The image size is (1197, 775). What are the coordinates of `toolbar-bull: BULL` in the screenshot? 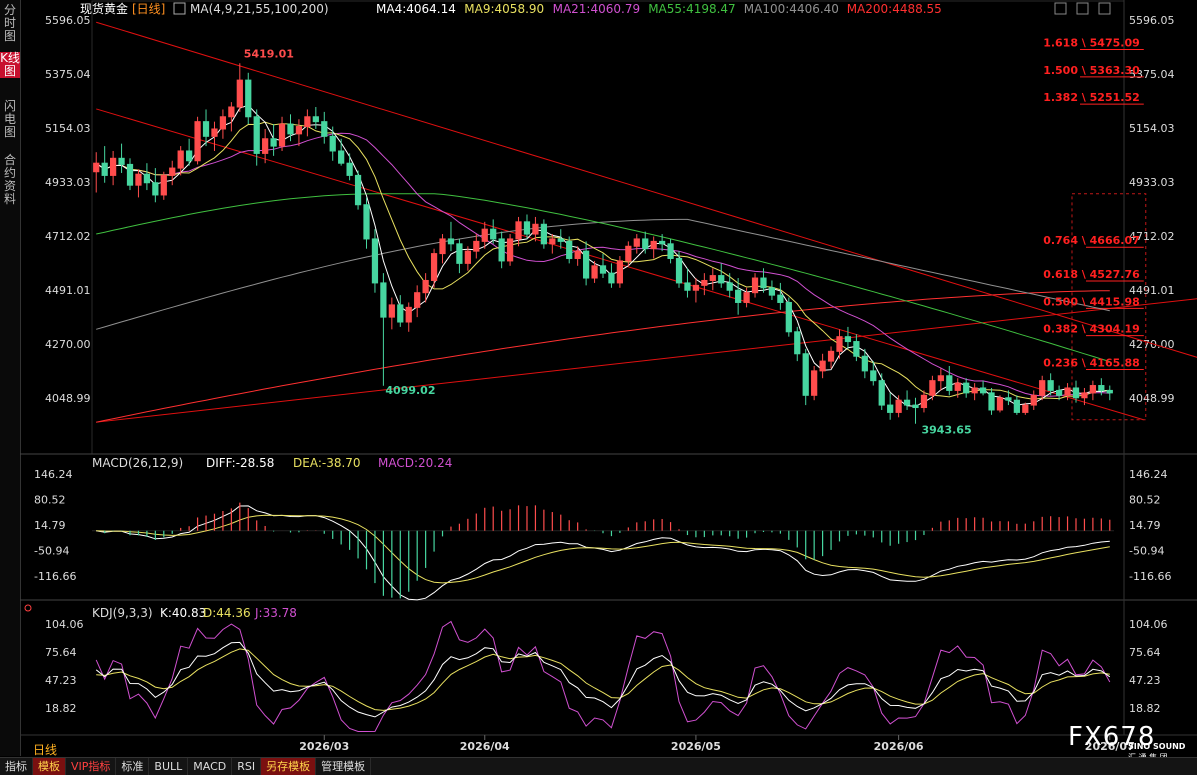 It's located at (169, 766).